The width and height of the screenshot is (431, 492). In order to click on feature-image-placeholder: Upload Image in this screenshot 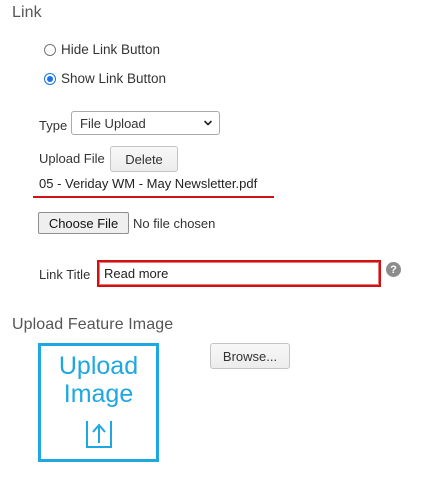, I will do `click(98, 402)`.